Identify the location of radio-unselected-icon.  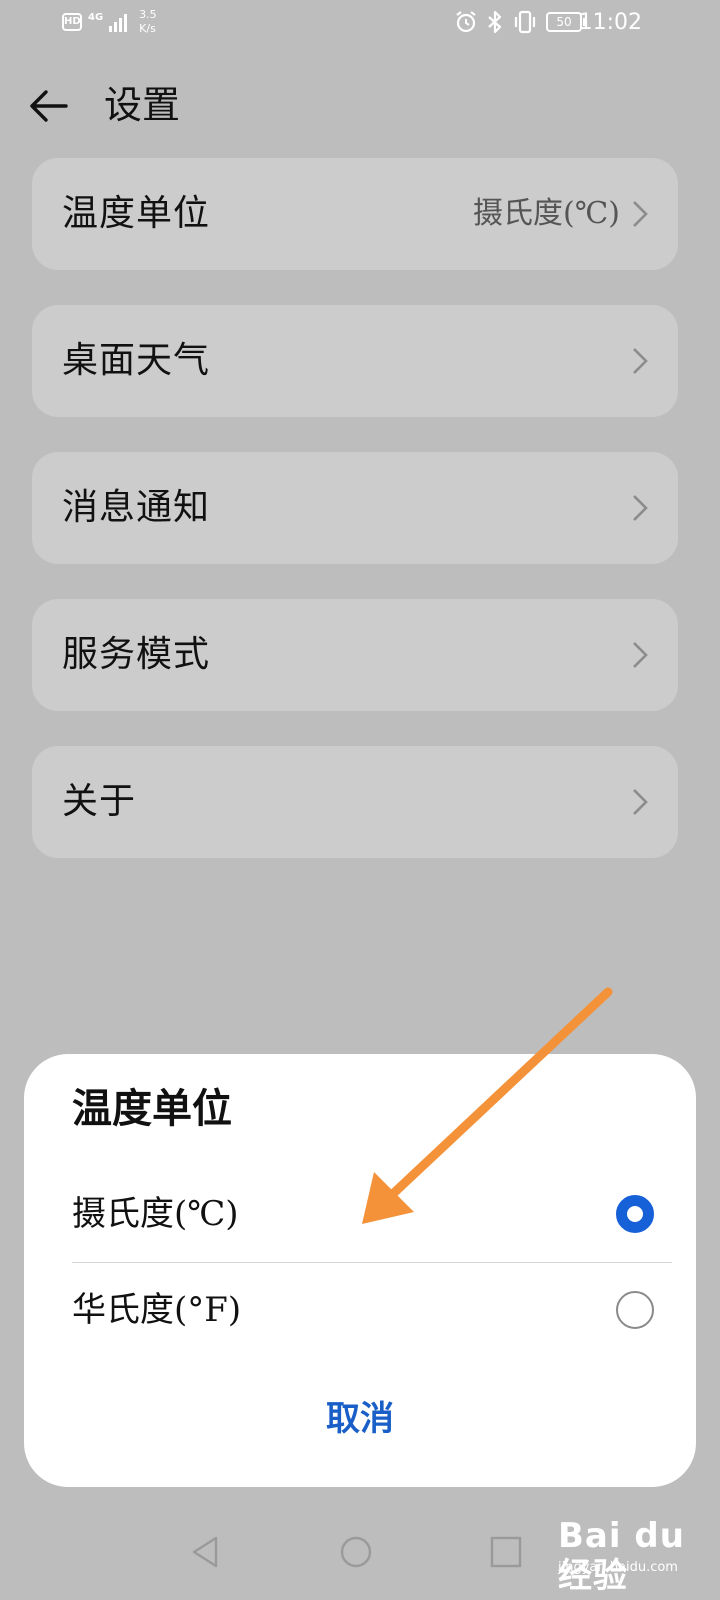
(635, 1310).